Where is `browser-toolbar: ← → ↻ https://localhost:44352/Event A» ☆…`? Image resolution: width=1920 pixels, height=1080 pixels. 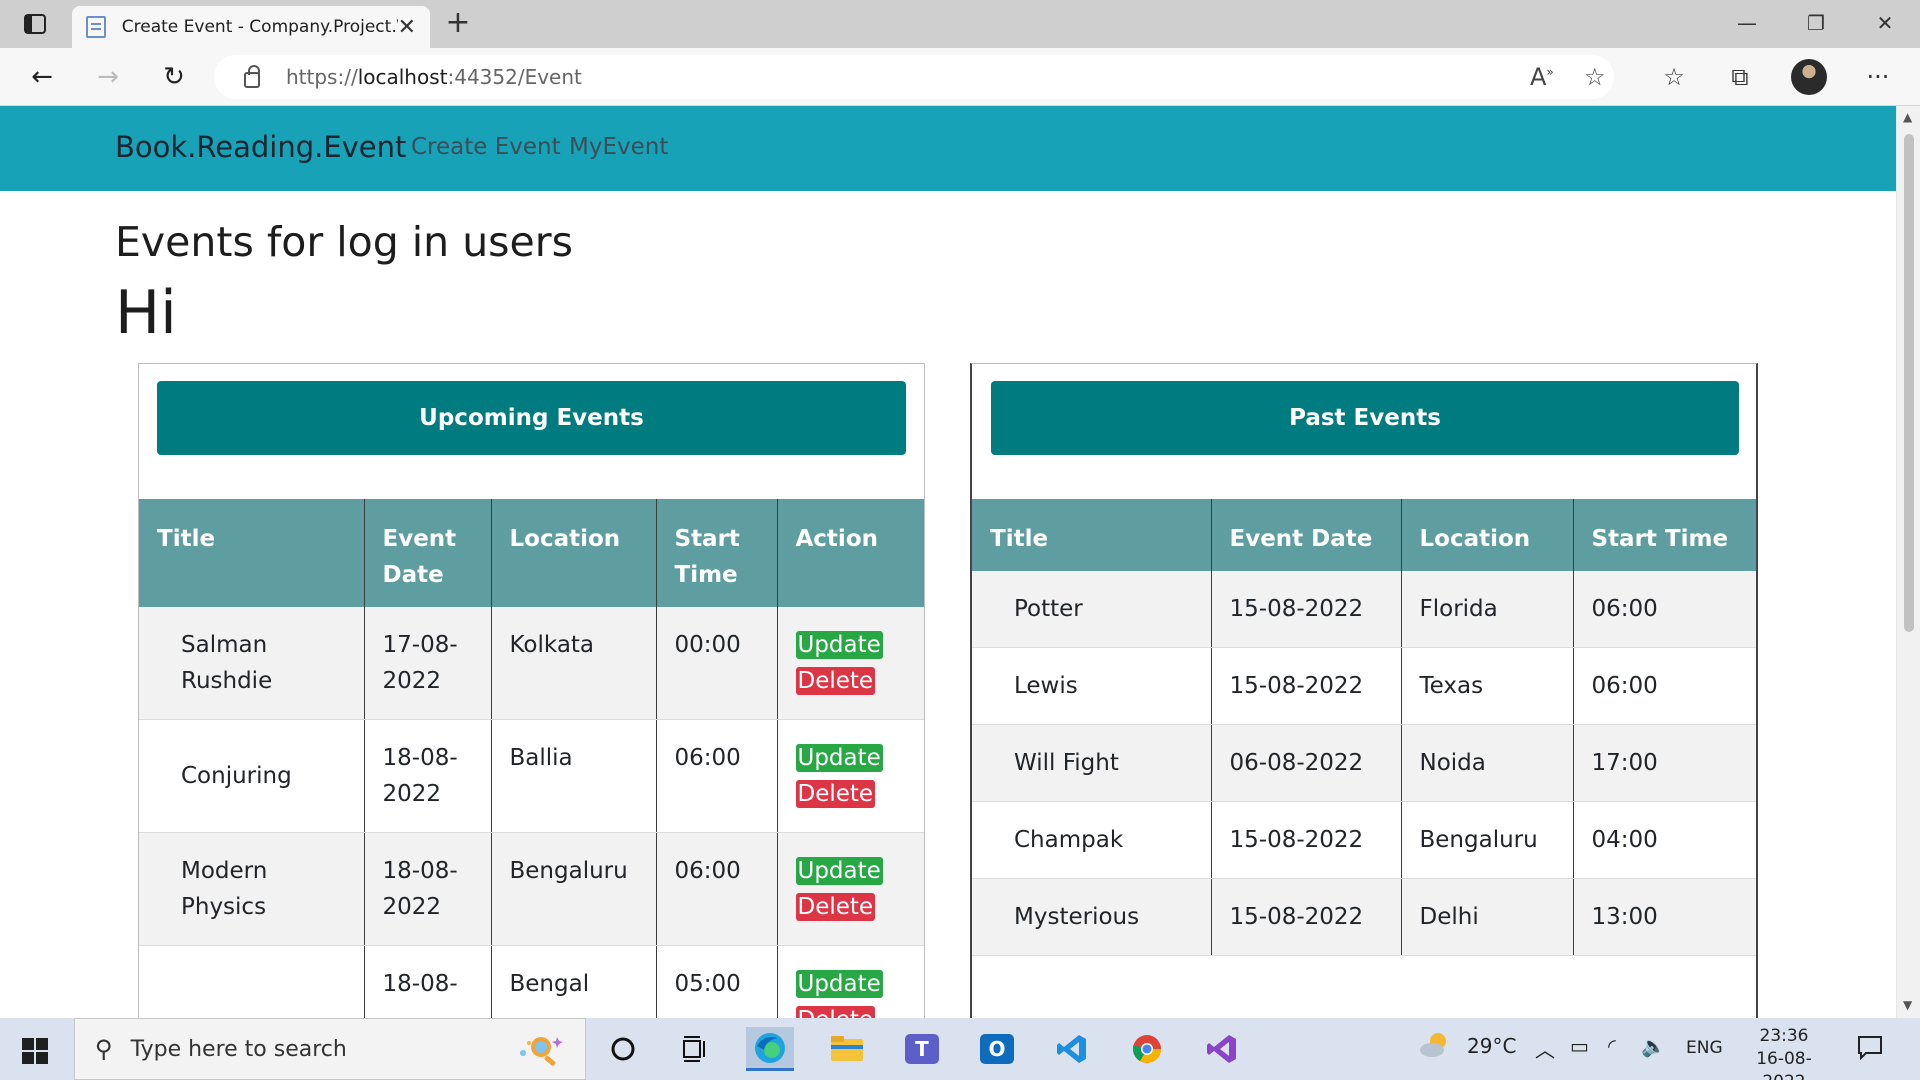
browser-toolbar: ← → ↻ https://localhost:44352/Event A» ☆… is located at coordinates (960, 77).